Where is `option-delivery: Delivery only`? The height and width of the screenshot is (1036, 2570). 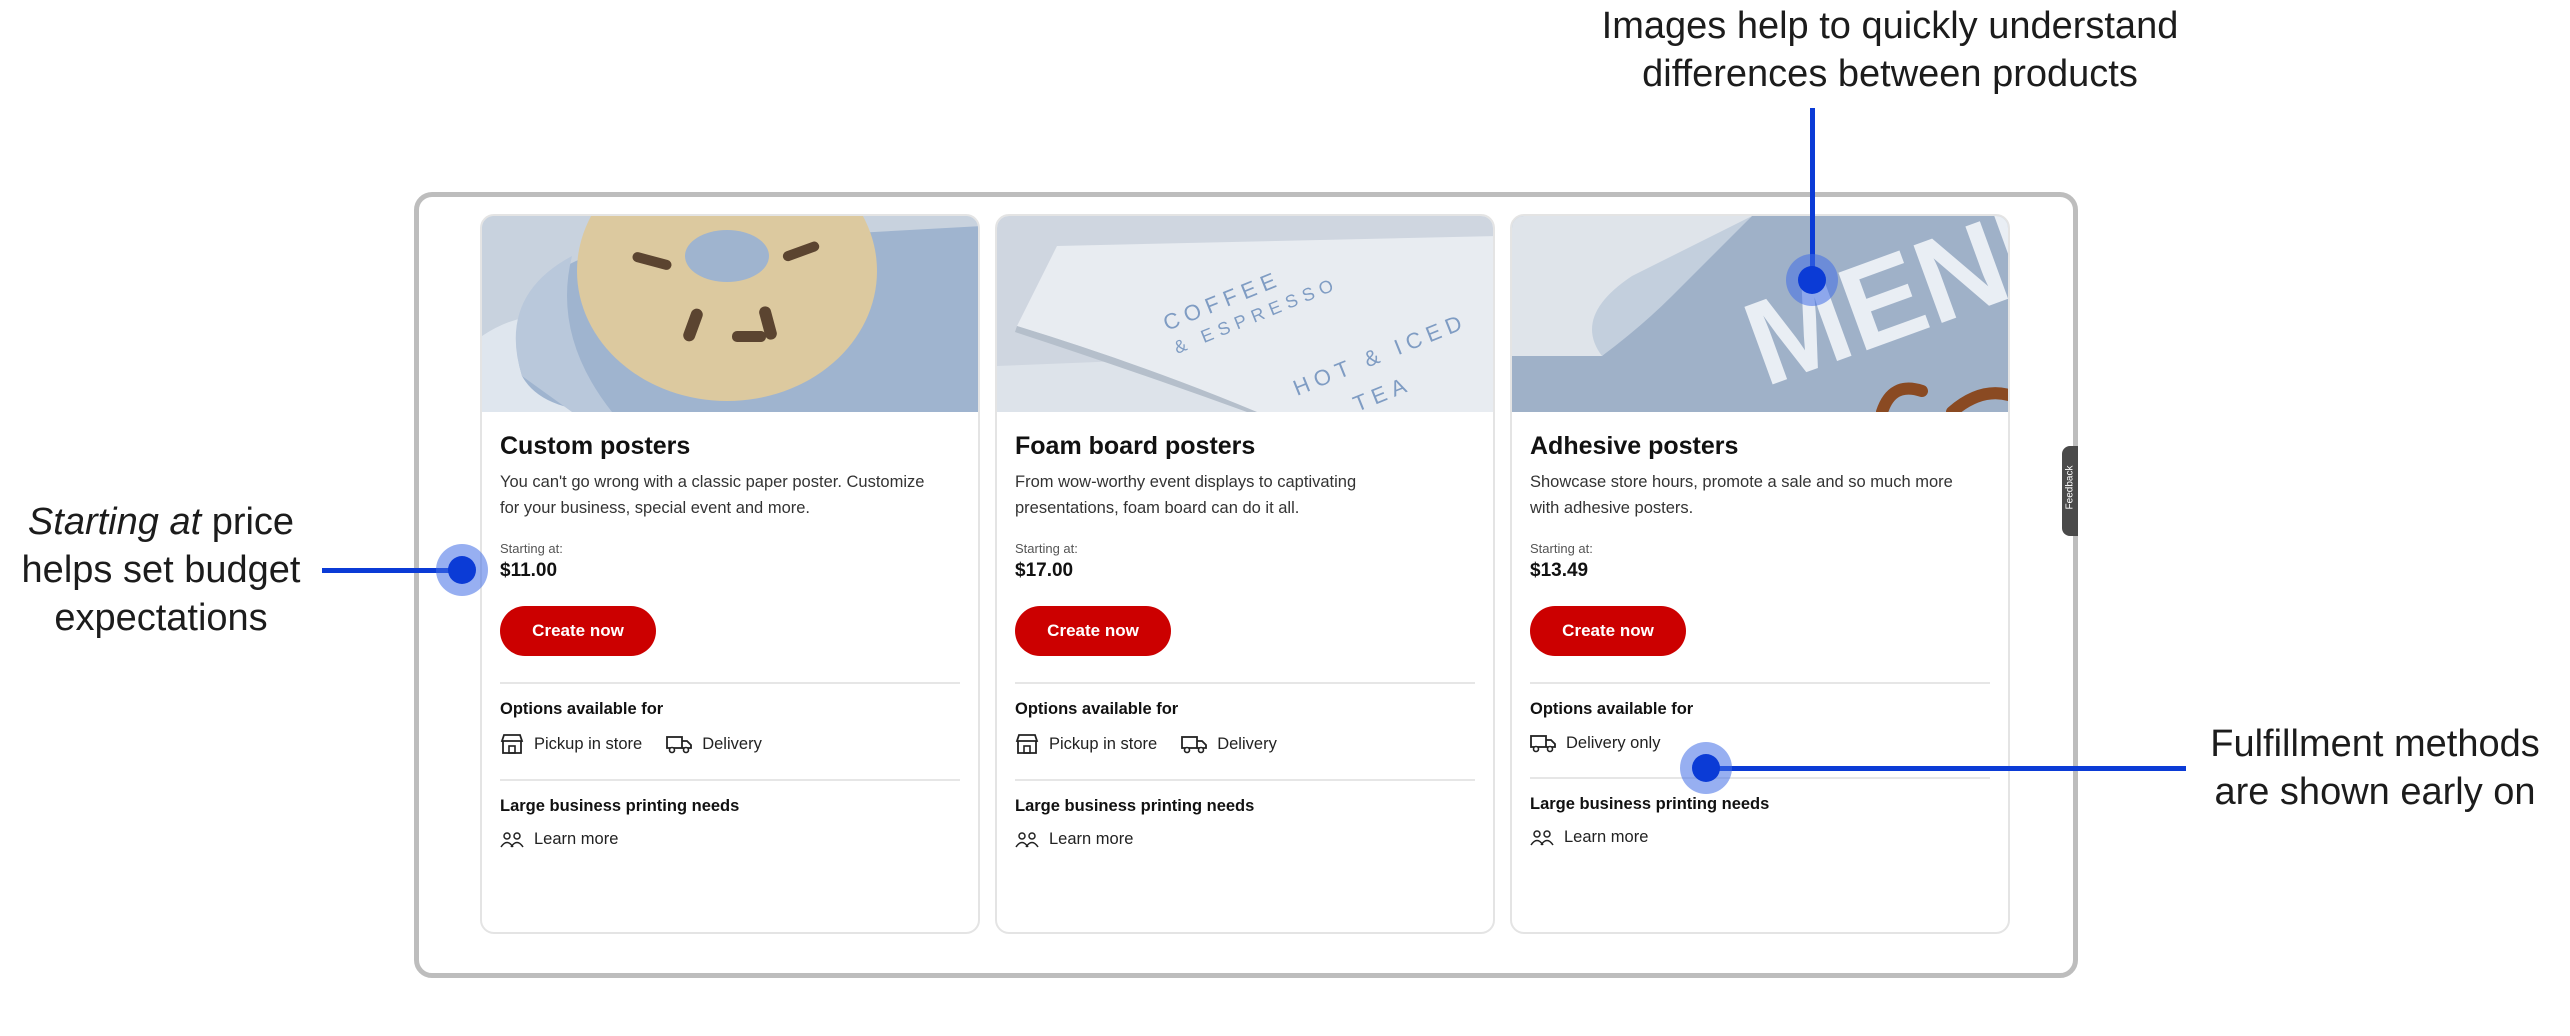
option-delivery: Delivery only is located at coordinates (1595, 743).